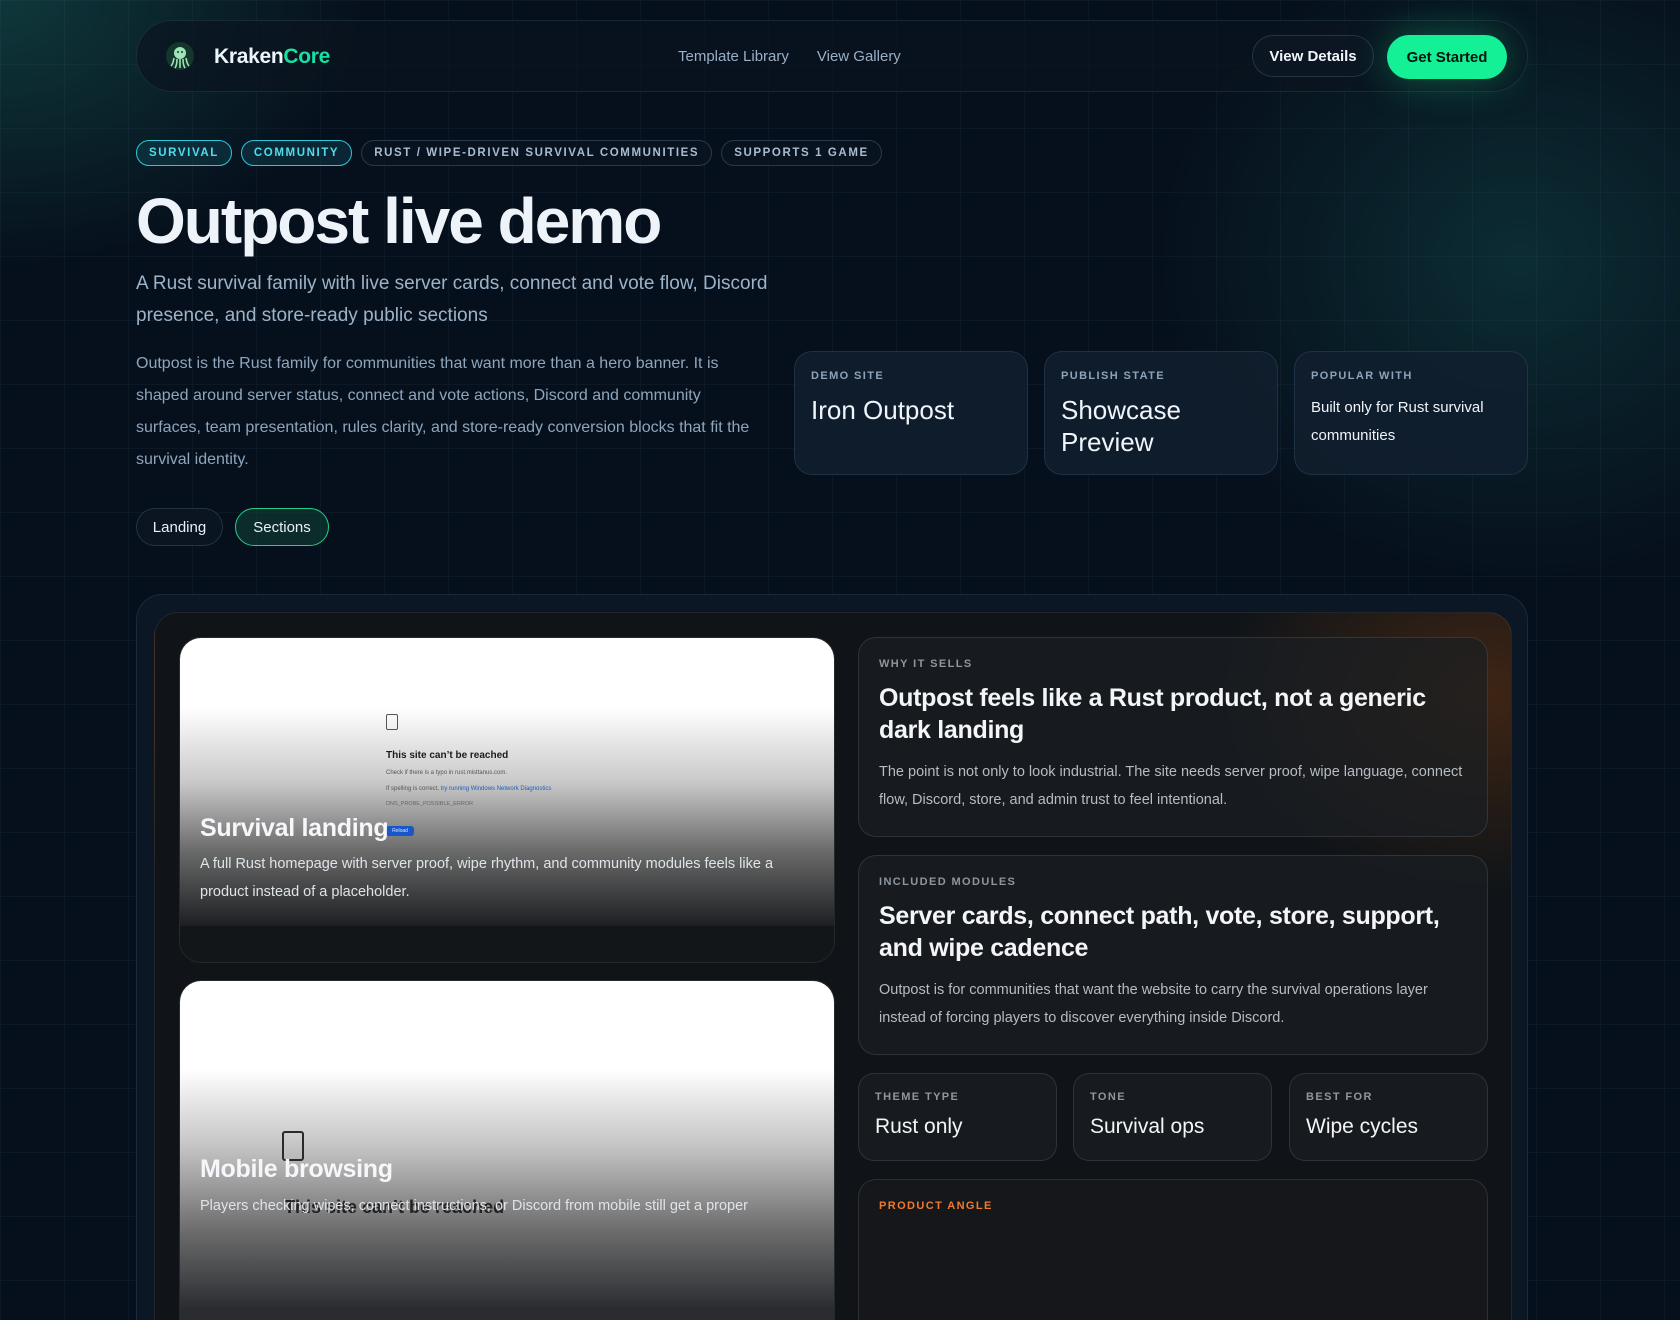 This screenshot has width=1680, height=1320. What do you see at coordinates (400, 831) in the screenshot?
I see `reload-button: Reload` at bounding box center [400, 831].